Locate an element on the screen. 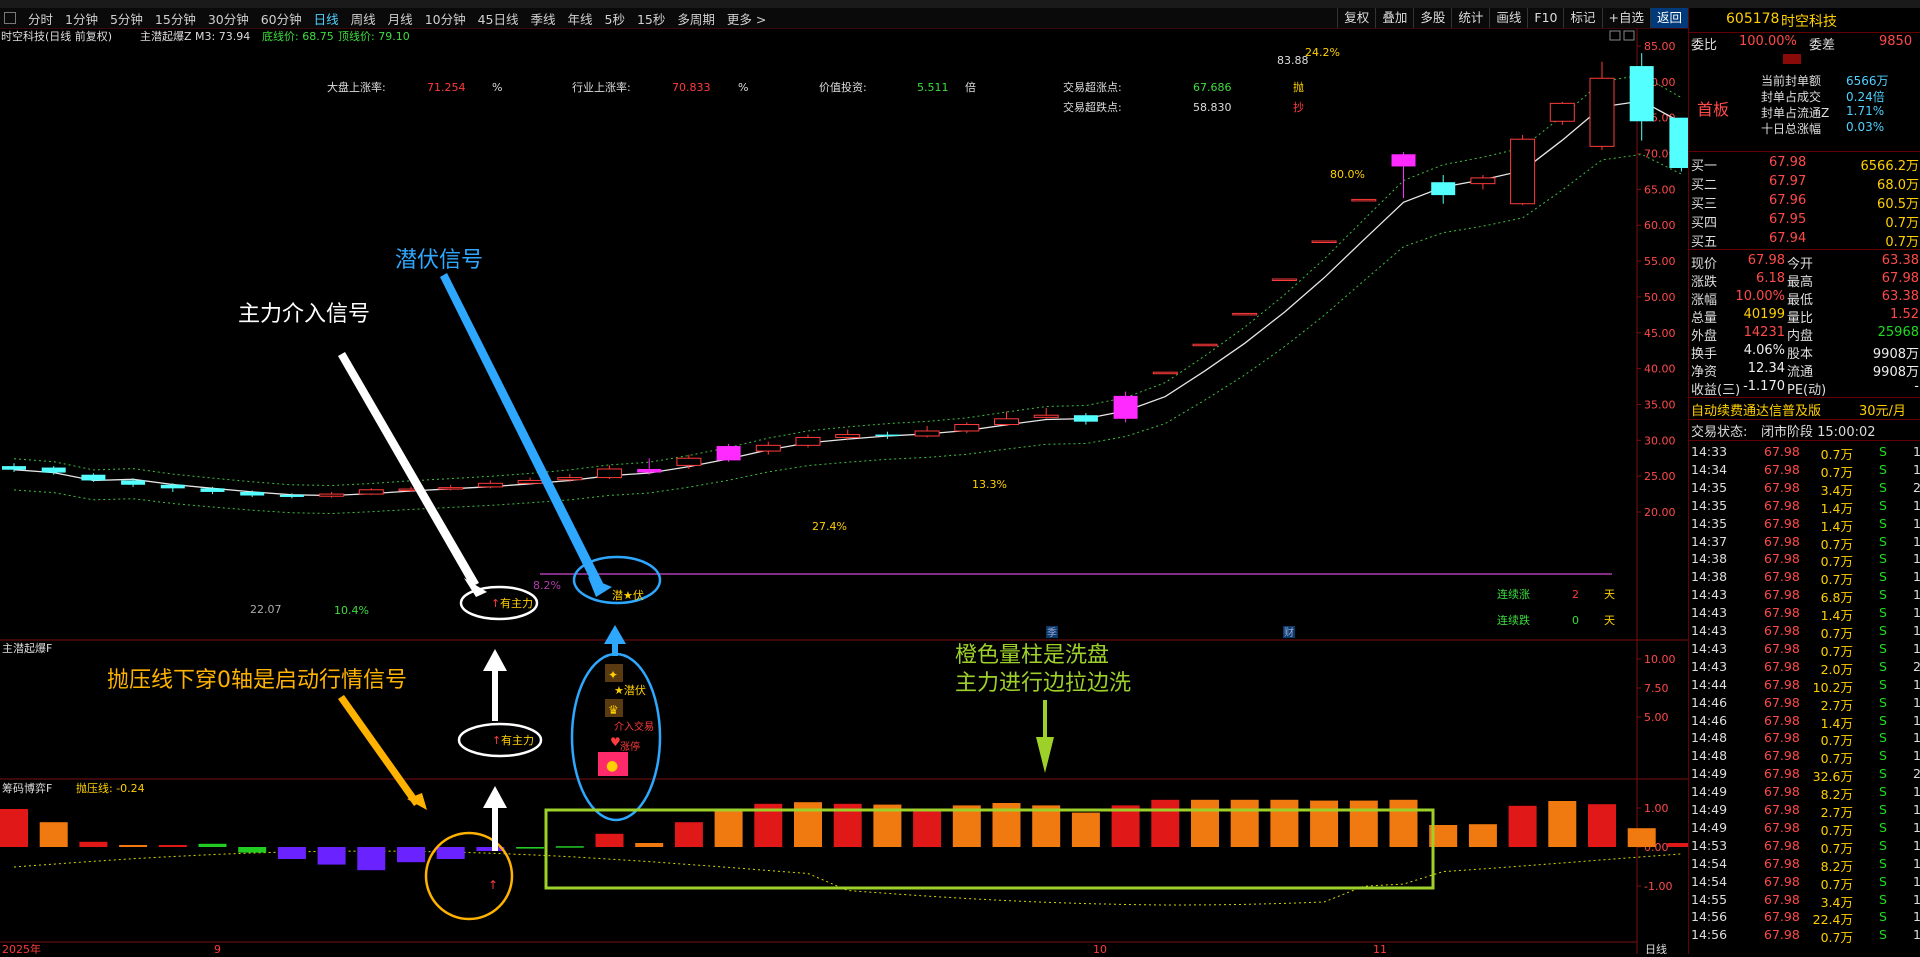 This screenshot has height=957, width=1920. period-tab-16: 更多 > is located at coordinates (746, 18).